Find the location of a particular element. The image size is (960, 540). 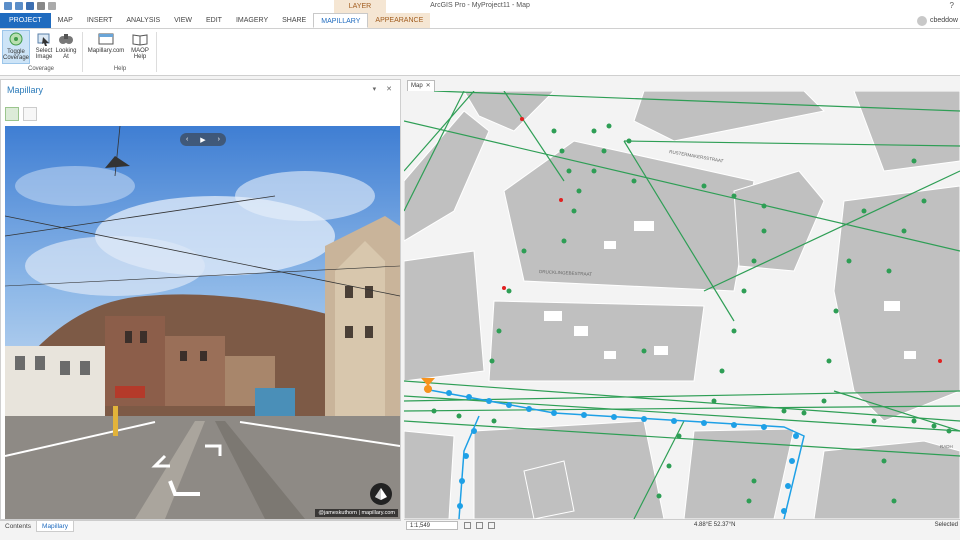

pin-icon is located at coordinates (12, 114).